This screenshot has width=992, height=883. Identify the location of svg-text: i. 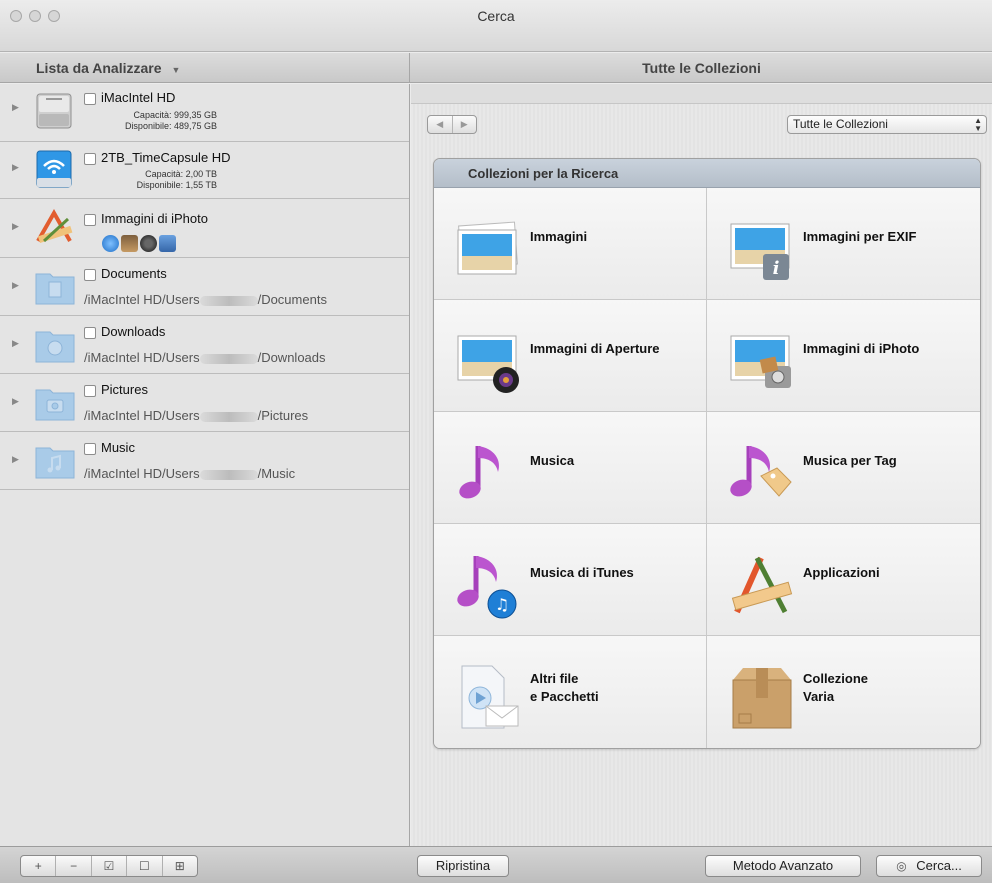
(776, 268).